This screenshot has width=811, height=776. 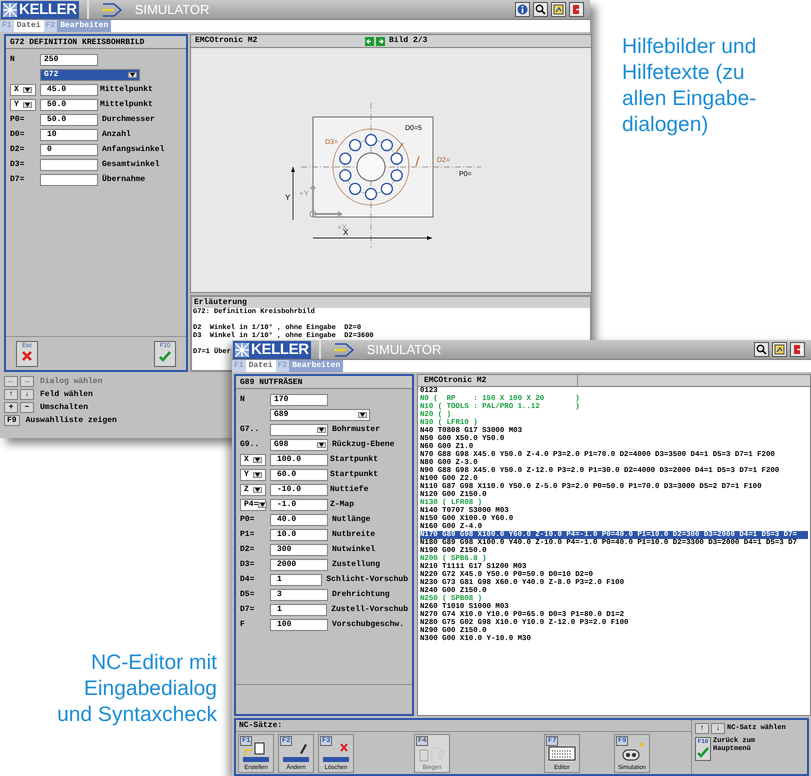 I want to click on dialog-title: G72 DEFINITION KREISBOHRBILD, so click(x=96, y=42).